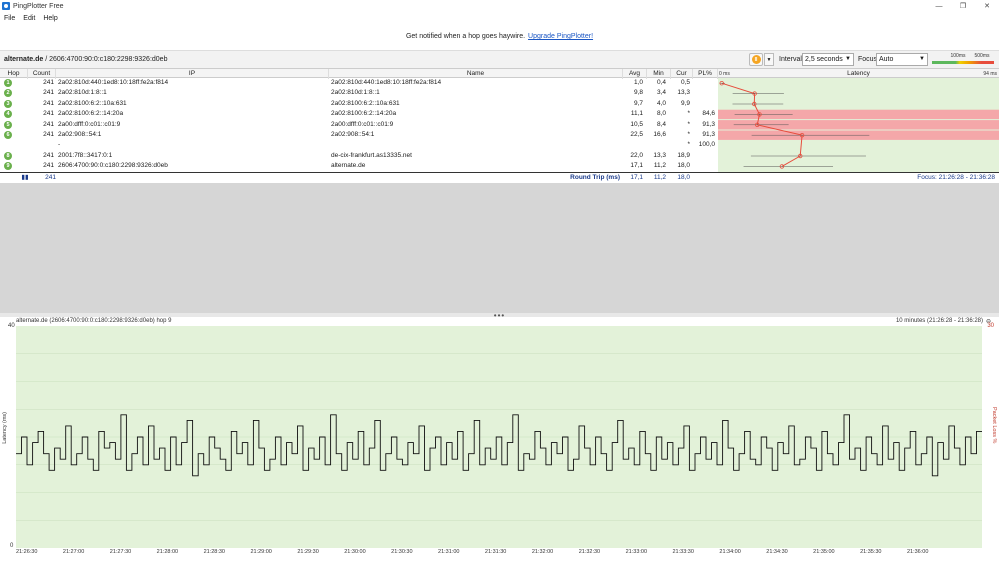 Image resolution: width=999 pixels, height=561 pixels. What do you see at coordinates (8, 135) in the screenshot?
I see `hop-number-badge: 6` at bounding box center [8, 135].